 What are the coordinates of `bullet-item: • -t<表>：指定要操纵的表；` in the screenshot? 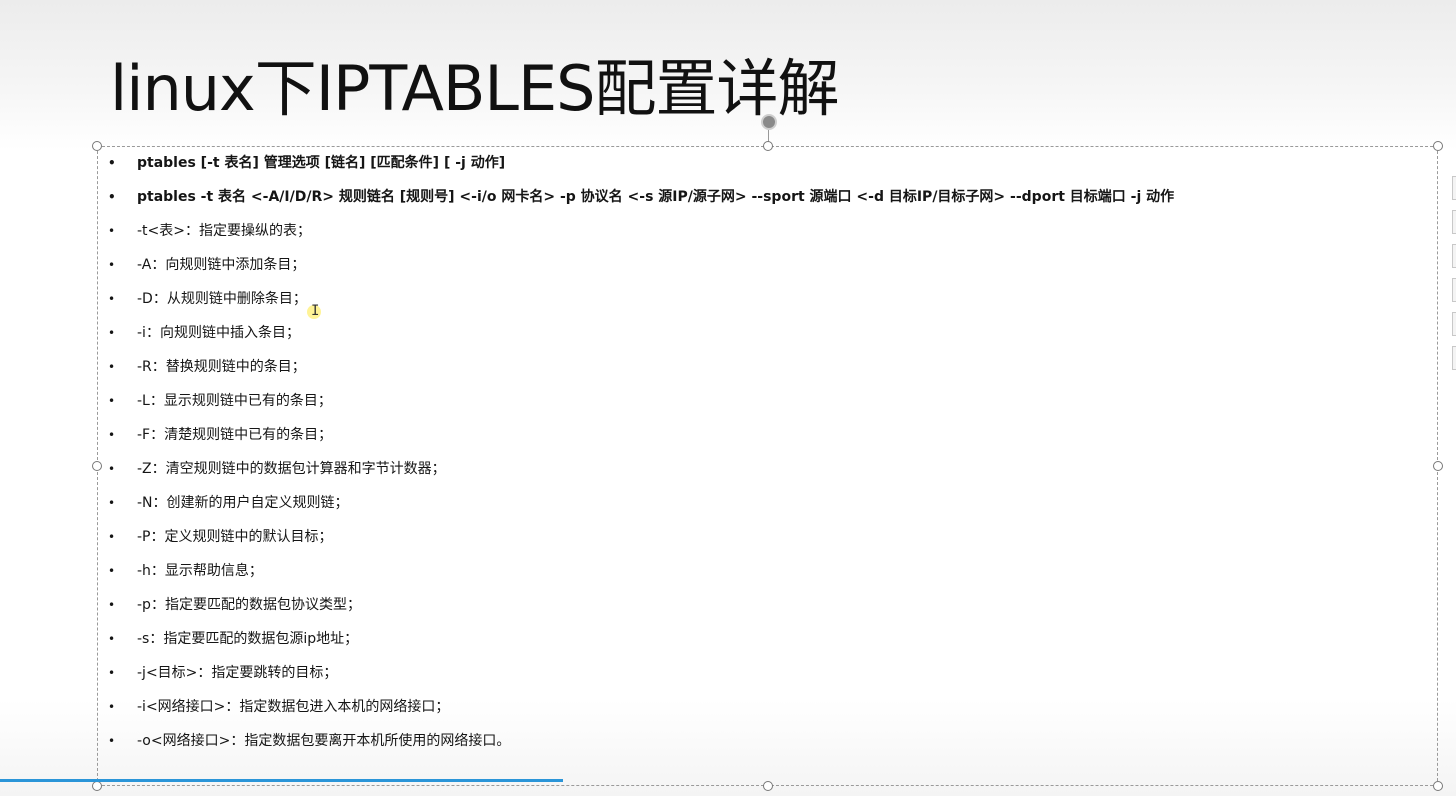 It's located at (639, 231).